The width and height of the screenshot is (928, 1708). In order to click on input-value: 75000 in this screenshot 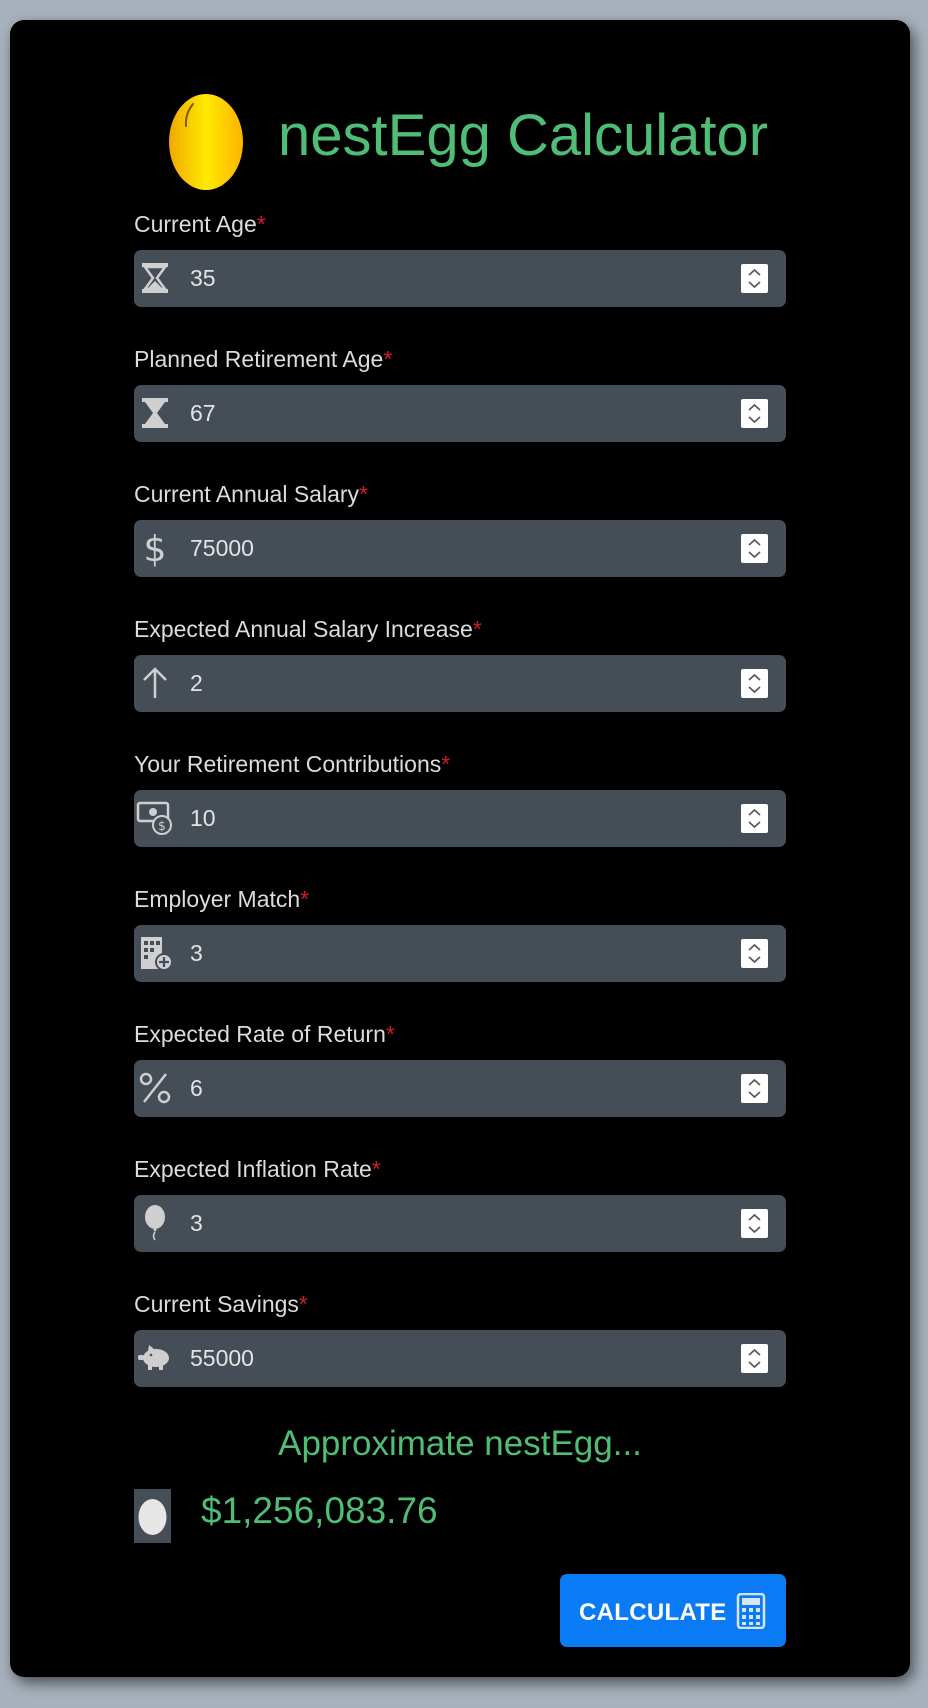, I will do `click(222, 548)`.